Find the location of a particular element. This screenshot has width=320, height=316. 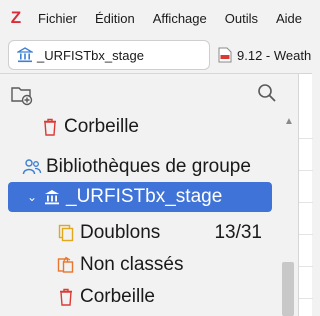

tab-pdf: 9.12 - Weath is located at coordinates (268, 55).